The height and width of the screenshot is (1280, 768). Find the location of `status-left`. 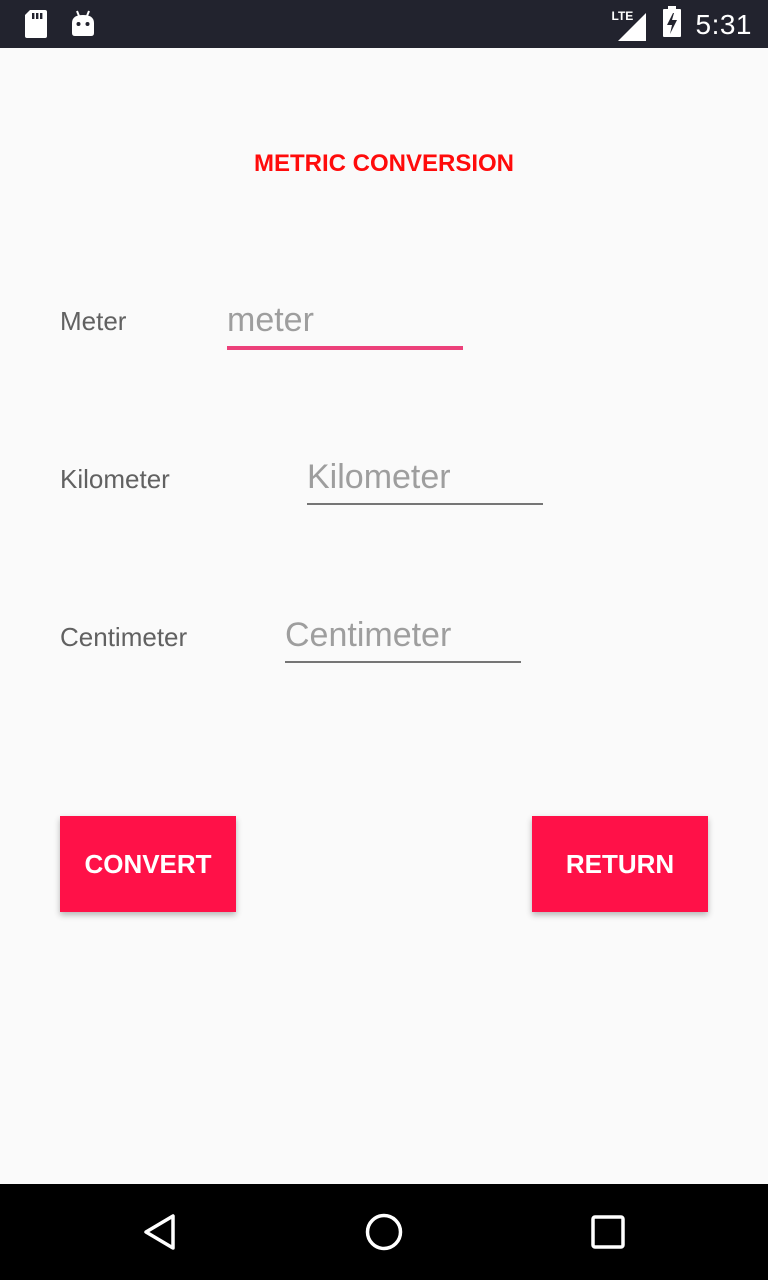

status-left is located at coordinates (60, 26).